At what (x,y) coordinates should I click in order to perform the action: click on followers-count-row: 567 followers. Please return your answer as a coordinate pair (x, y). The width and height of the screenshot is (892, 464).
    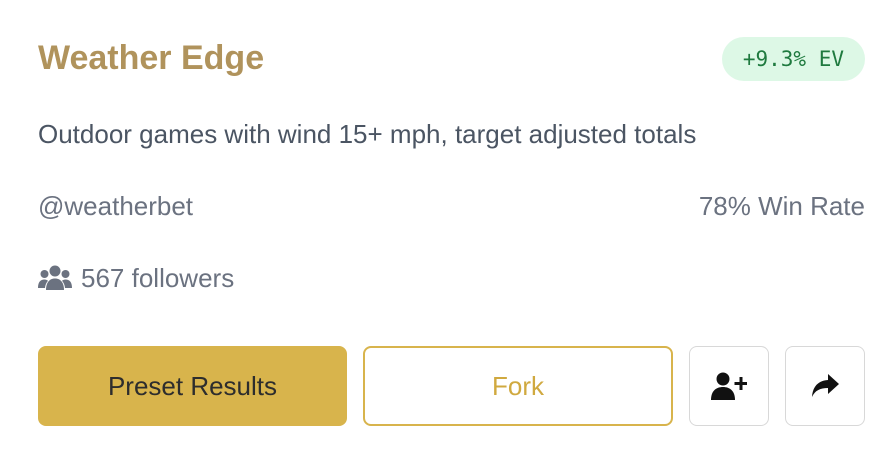
    Looking at the image, I should click on (136, 278).